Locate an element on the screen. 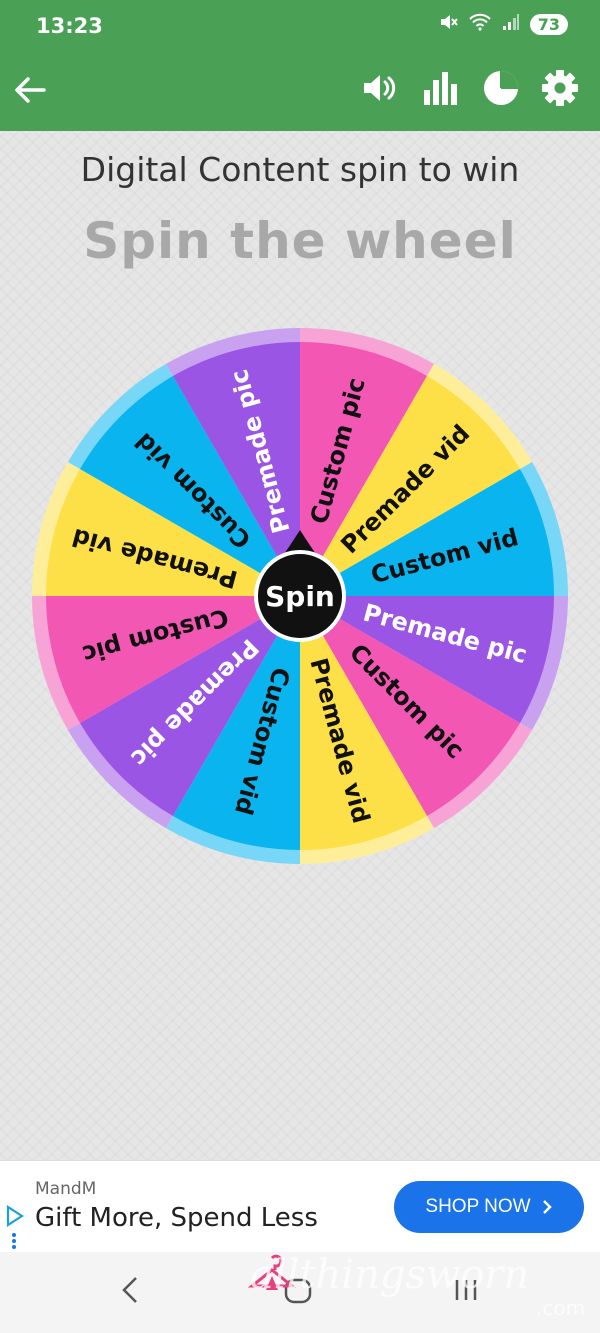 This screenshot has height=1333, width=600. spin-heading: Spin the wheel is located at coordinates (300, 241).